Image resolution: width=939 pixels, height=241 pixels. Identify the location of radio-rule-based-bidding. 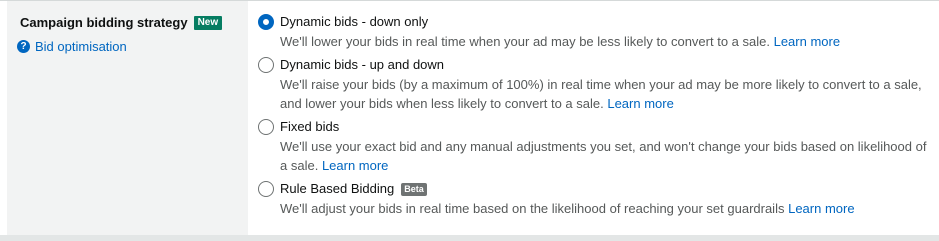
(266, 189).